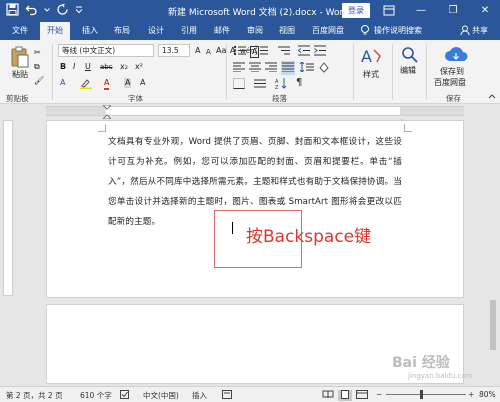 This screenshot has height=402, width=500. Describe the element at coordinates (122, 31) in the screenshot. I see `tab-layout: 布局` at that location.